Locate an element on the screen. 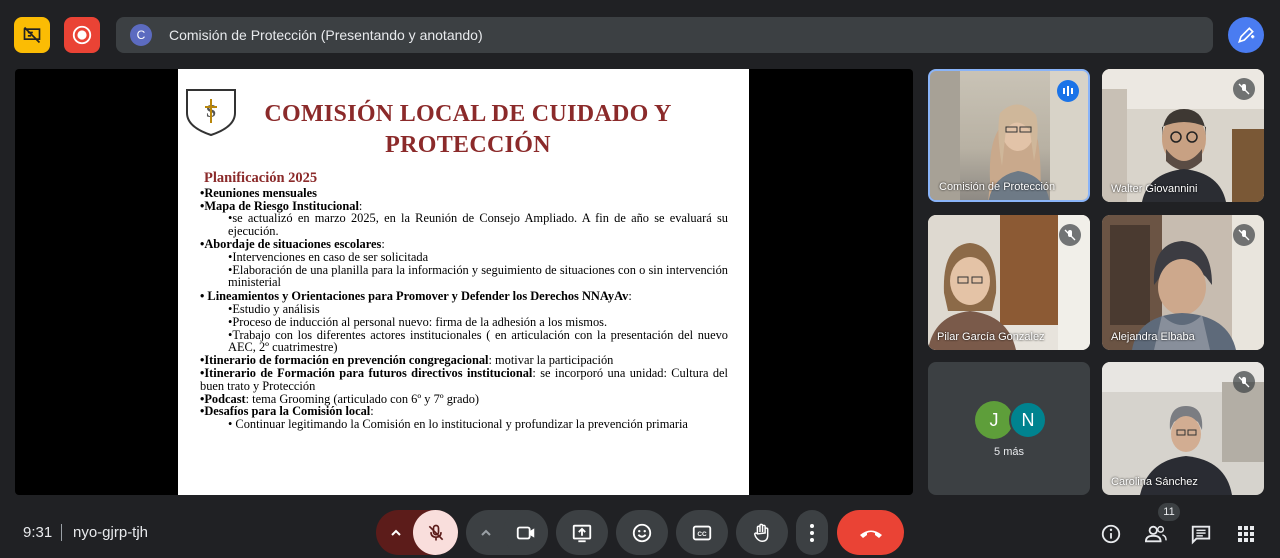  present-button is located at coordinates (582, 532).